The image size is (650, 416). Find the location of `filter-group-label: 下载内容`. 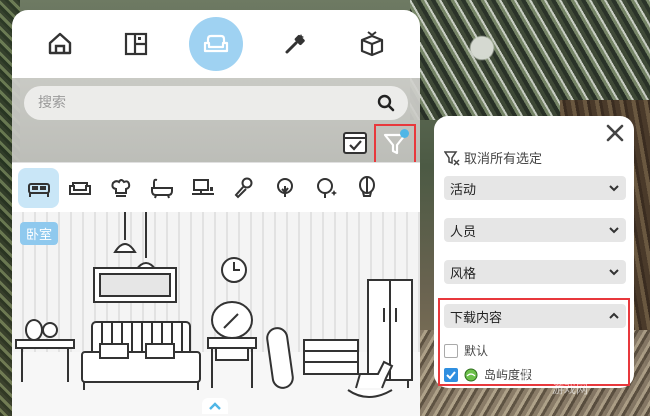

filter-group-label: 下载内容 is located at coordinates (476, 318).